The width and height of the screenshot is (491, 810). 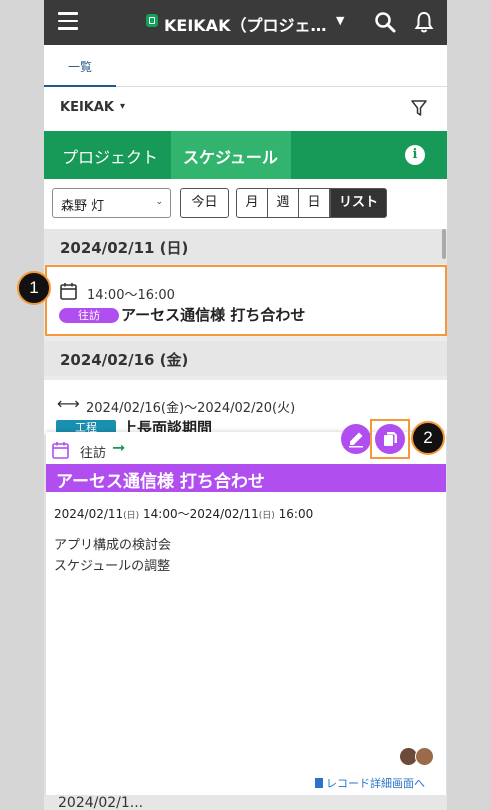 I want to click on day-view-button: 日, so click(x=314, y=203).